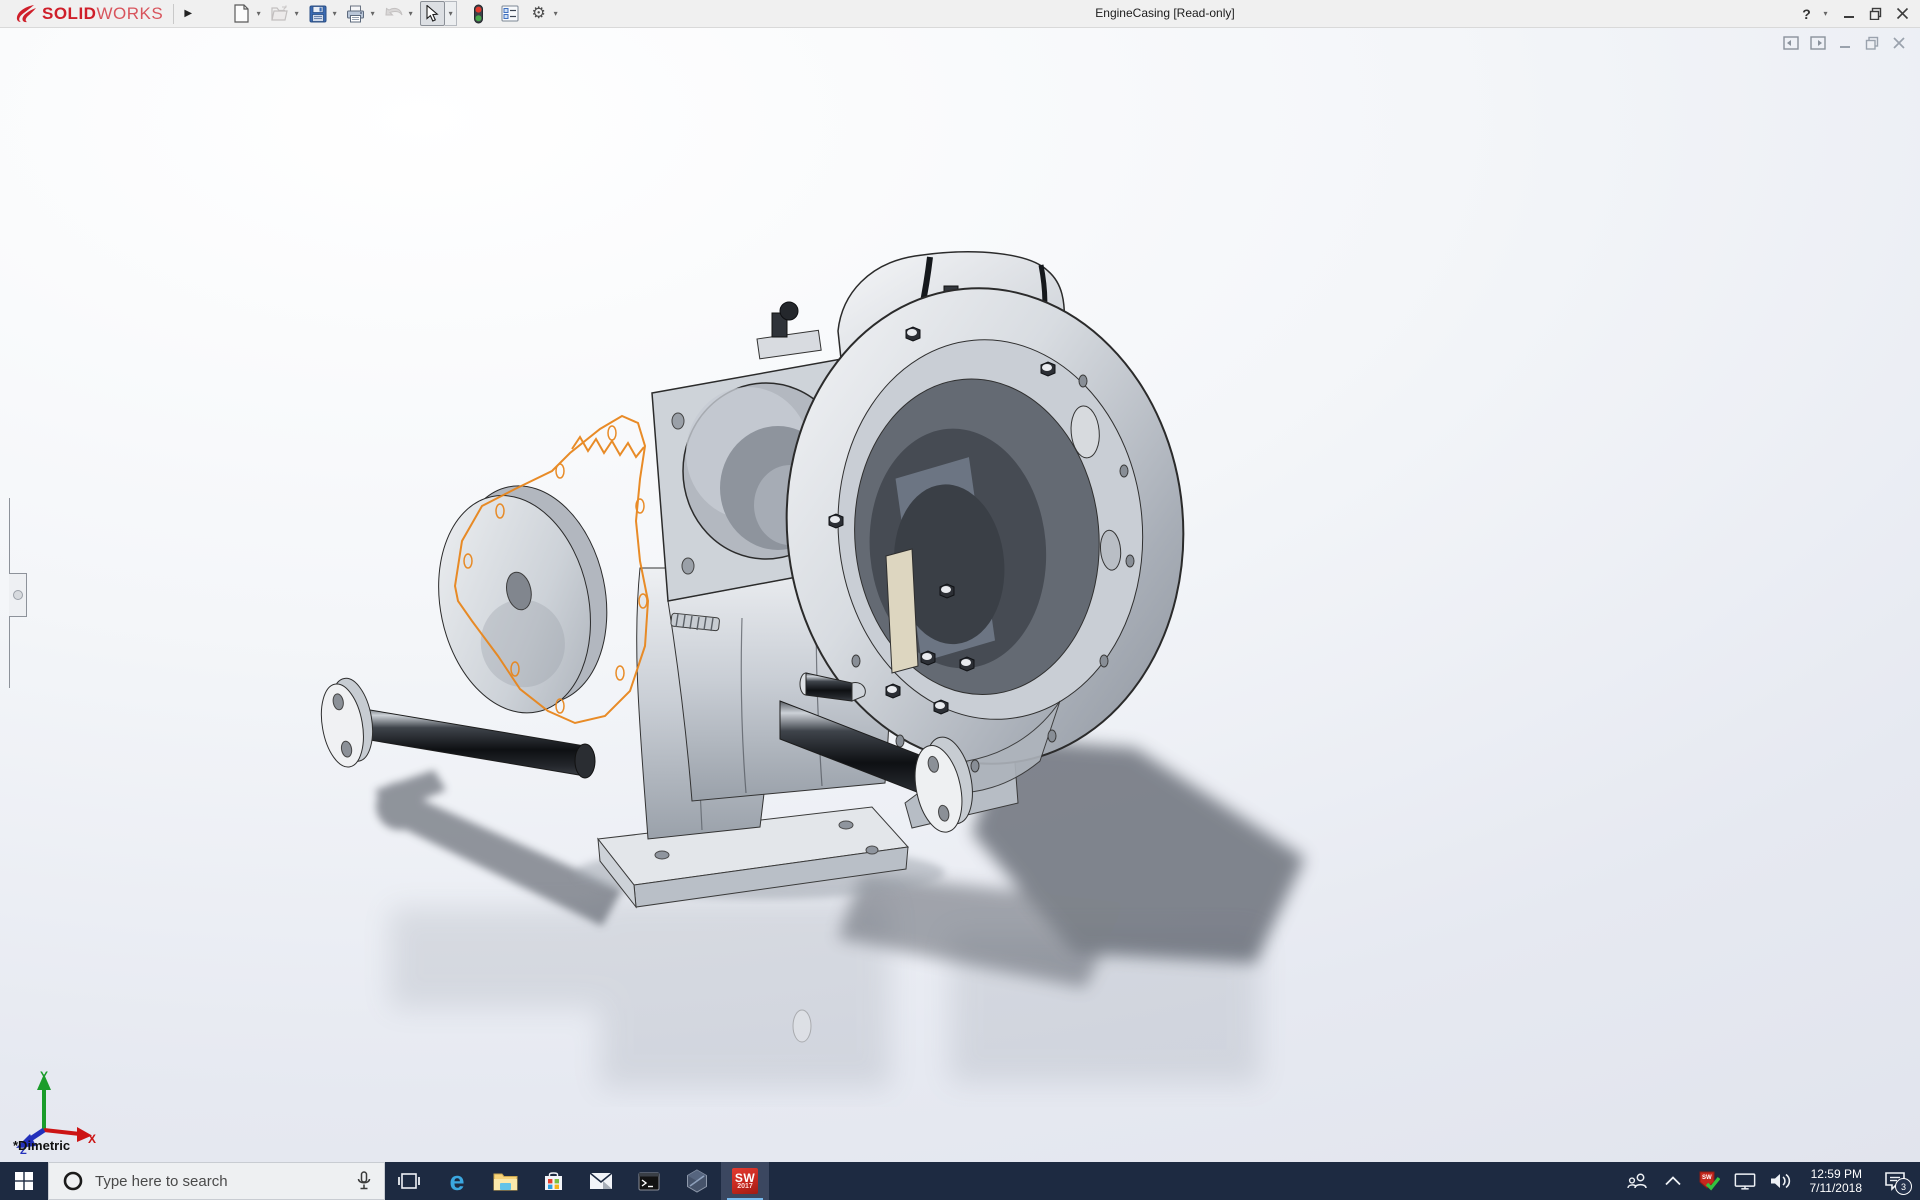 The width and height of the screenshot is (1920, 1200). I want to click on help-button: ?, so click(1806, 13).